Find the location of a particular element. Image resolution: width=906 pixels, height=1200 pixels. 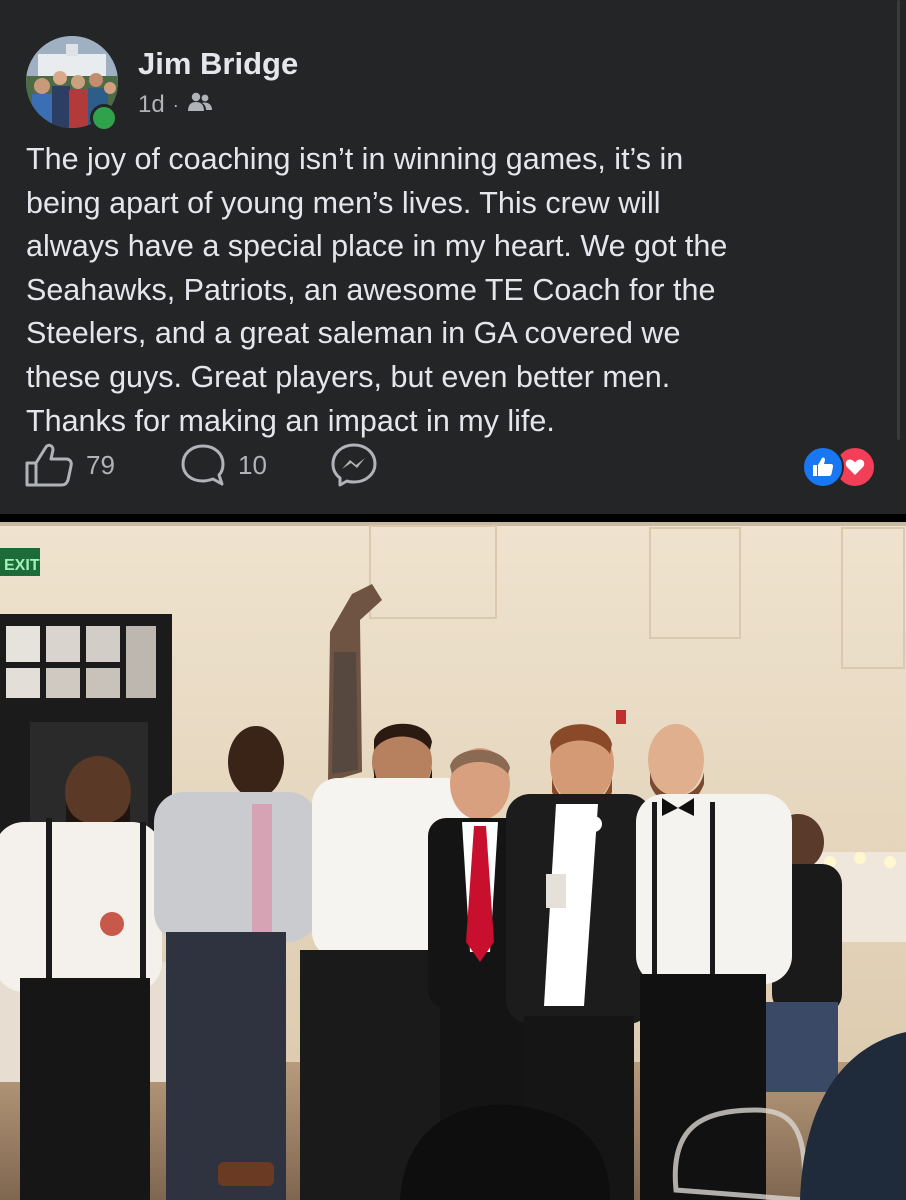

comment-button: 10 is located at coordinates (223, 465).